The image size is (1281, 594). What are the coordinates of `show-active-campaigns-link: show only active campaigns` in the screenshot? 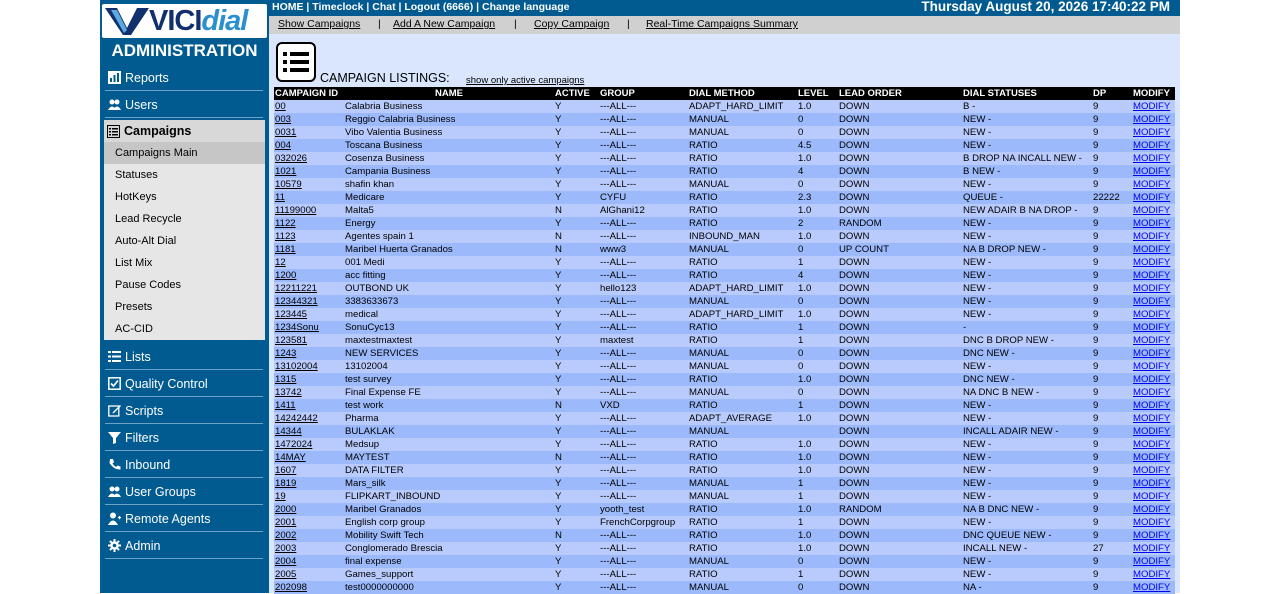 It's located at (525, 80).